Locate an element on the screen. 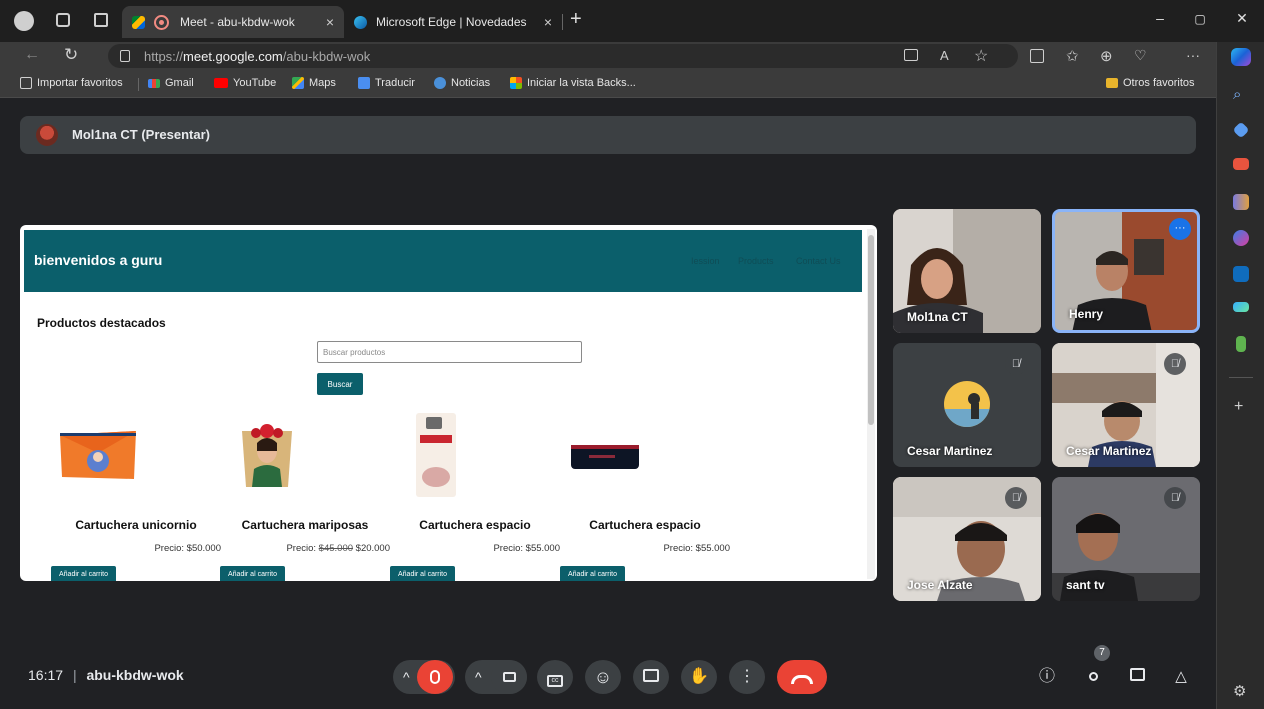 This screenshot has height=709, width=1264. product-price: Precio: $45.000 $20.000 is located at coordinates (338, 548).